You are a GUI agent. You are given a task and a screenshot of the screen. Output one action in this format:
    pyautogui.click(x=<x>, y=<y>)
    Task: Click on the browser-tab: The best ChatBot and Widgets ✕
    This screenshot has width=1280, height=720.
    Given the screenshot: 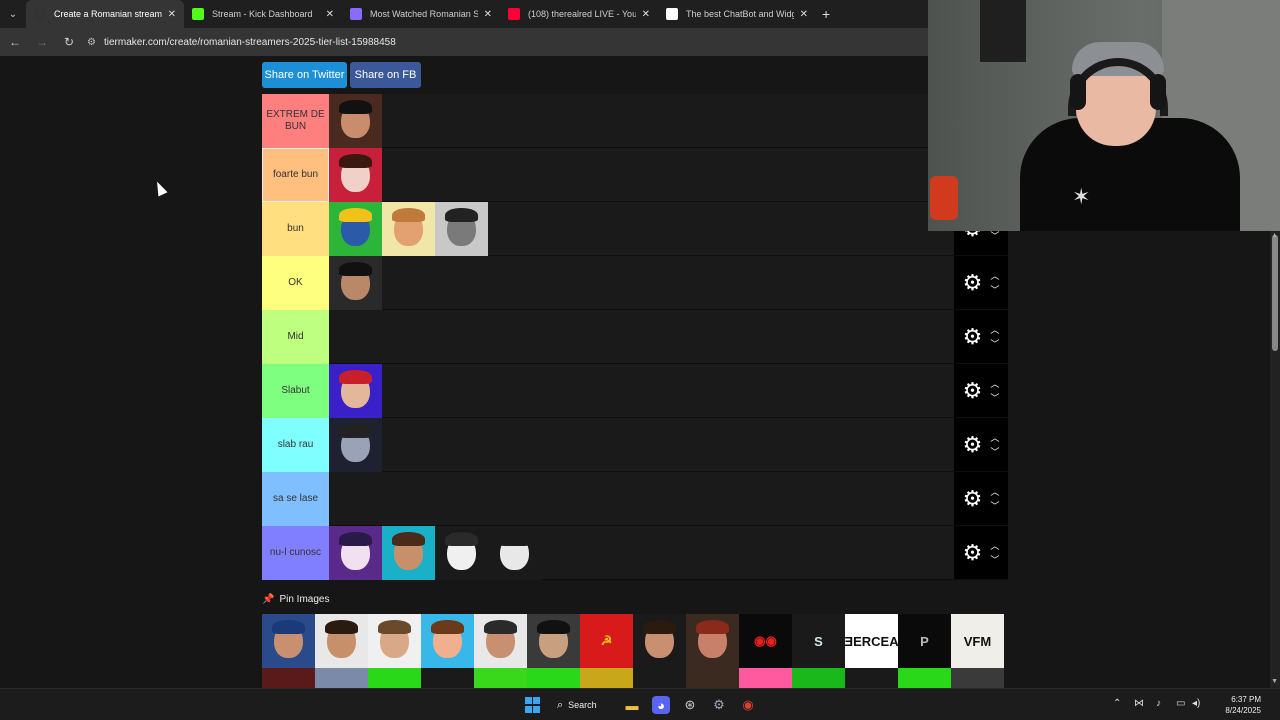 What is the action you would take?
    pyautogui.click(x=737, y=14)
    